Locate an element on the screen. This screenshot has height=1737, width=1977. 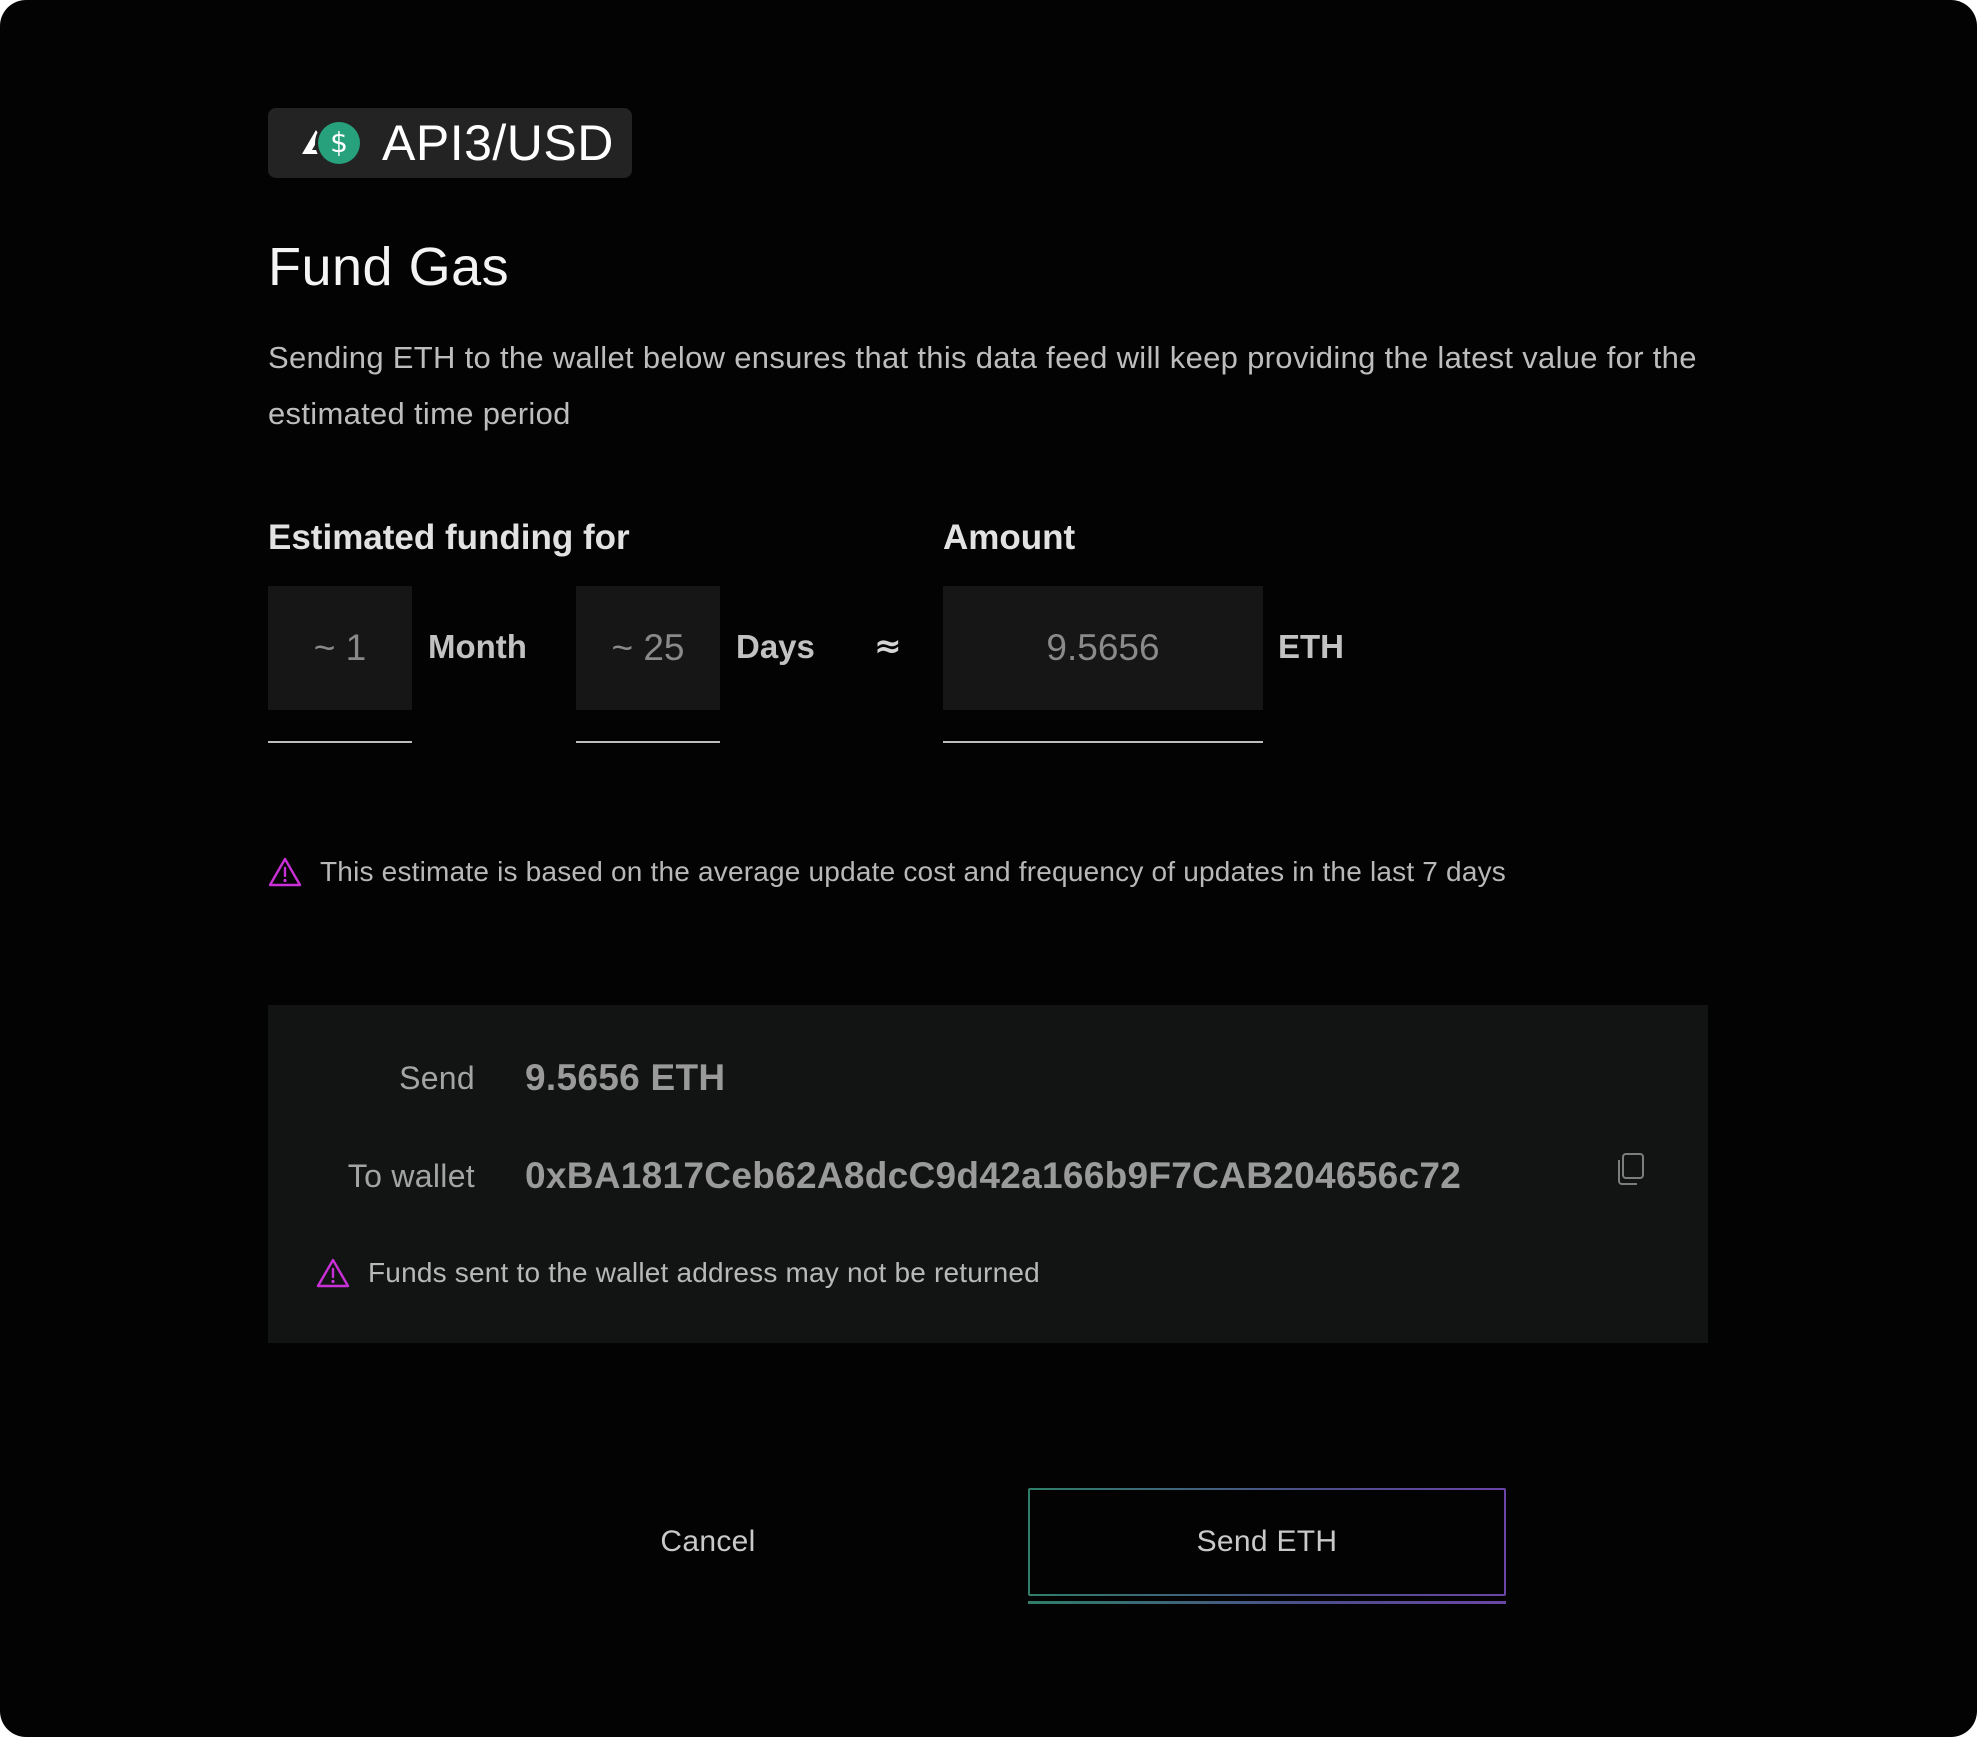
days-input-underline is located at coordinates (648, 742).